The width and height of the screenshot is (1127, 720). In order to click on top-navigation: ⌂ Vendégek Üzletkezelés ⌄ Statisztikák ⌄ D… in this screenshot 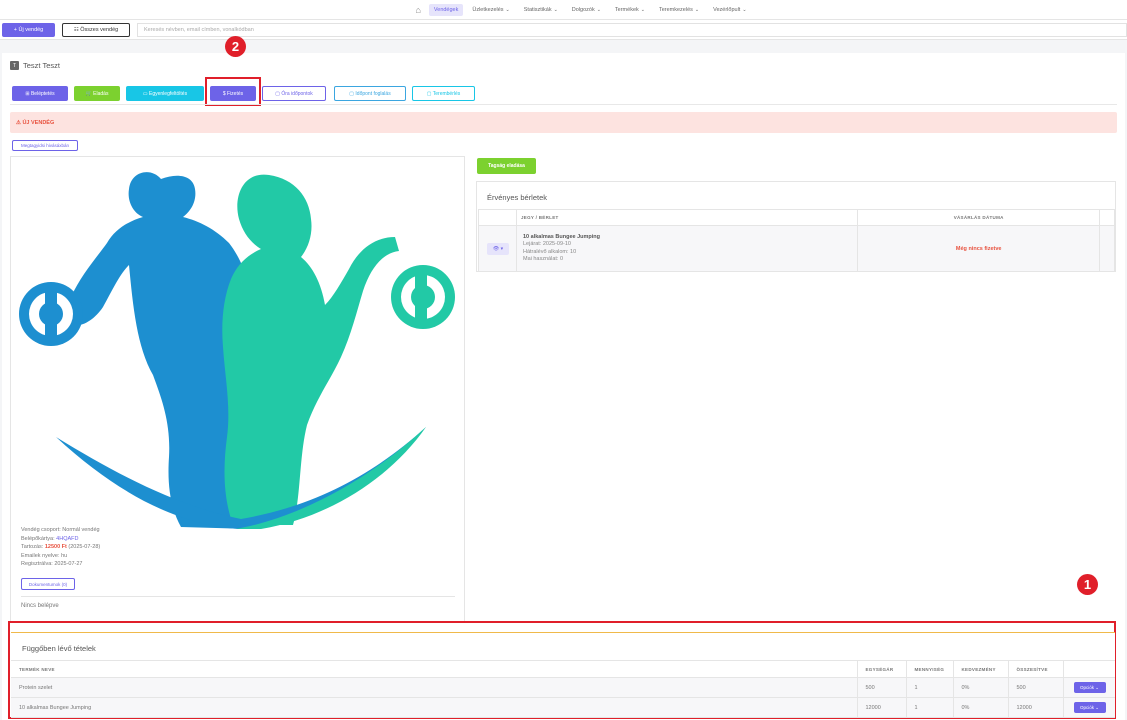, I will do `click(563, 10)`.